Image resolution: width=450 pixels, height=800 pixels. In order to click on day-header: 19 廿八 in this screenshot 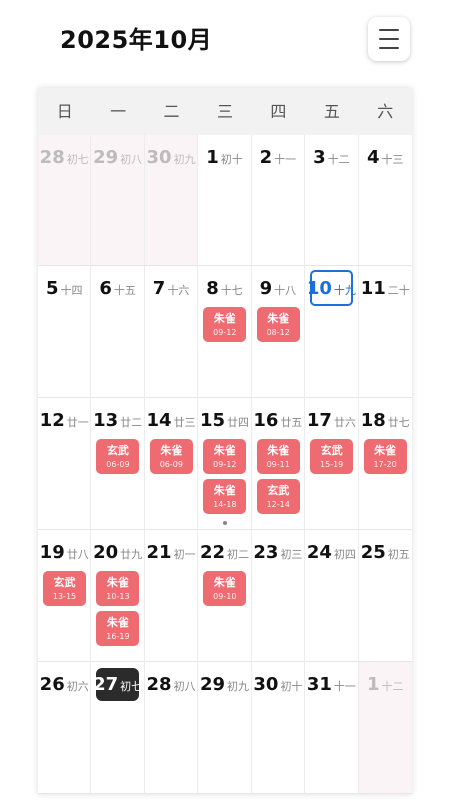, I will do `click(64, 552)`.